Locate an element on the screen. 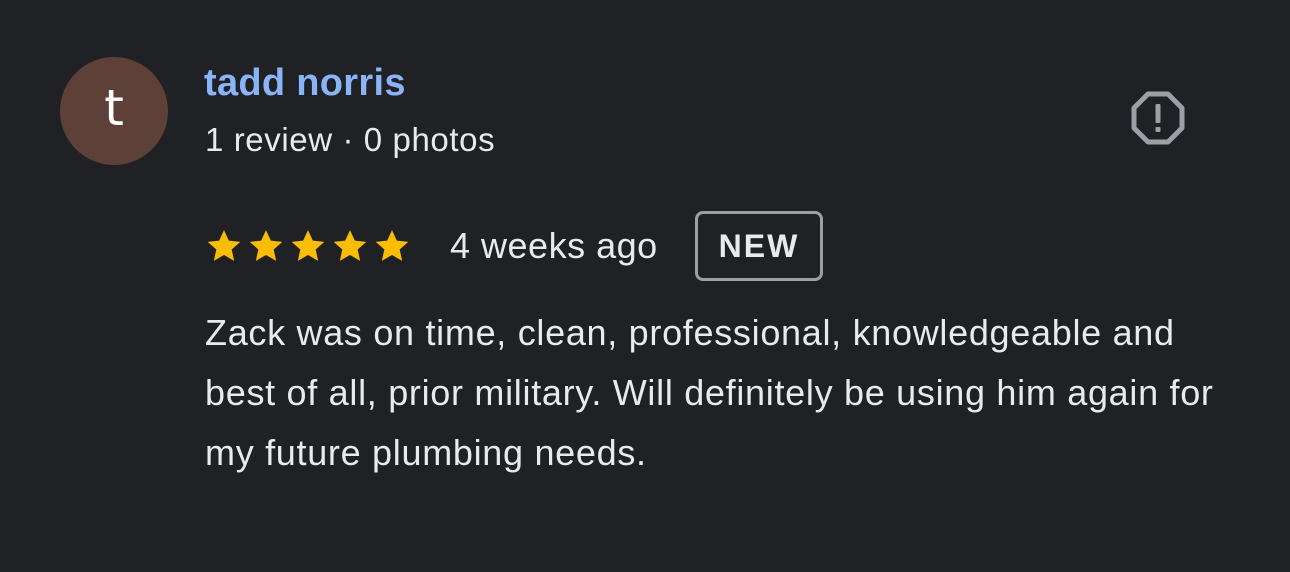 The height and width of the screenshot is (572, 1290). reviewer-name: tadd norris is located at coordinates (305, 83).